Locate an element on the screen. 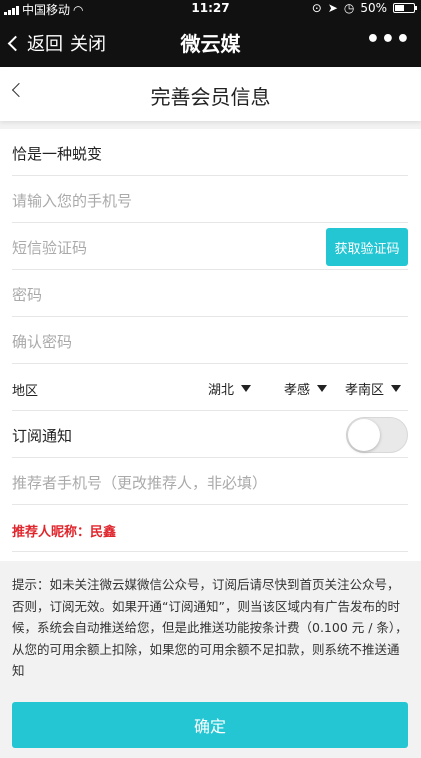  battery-icon is located at coordinates (405, 8).